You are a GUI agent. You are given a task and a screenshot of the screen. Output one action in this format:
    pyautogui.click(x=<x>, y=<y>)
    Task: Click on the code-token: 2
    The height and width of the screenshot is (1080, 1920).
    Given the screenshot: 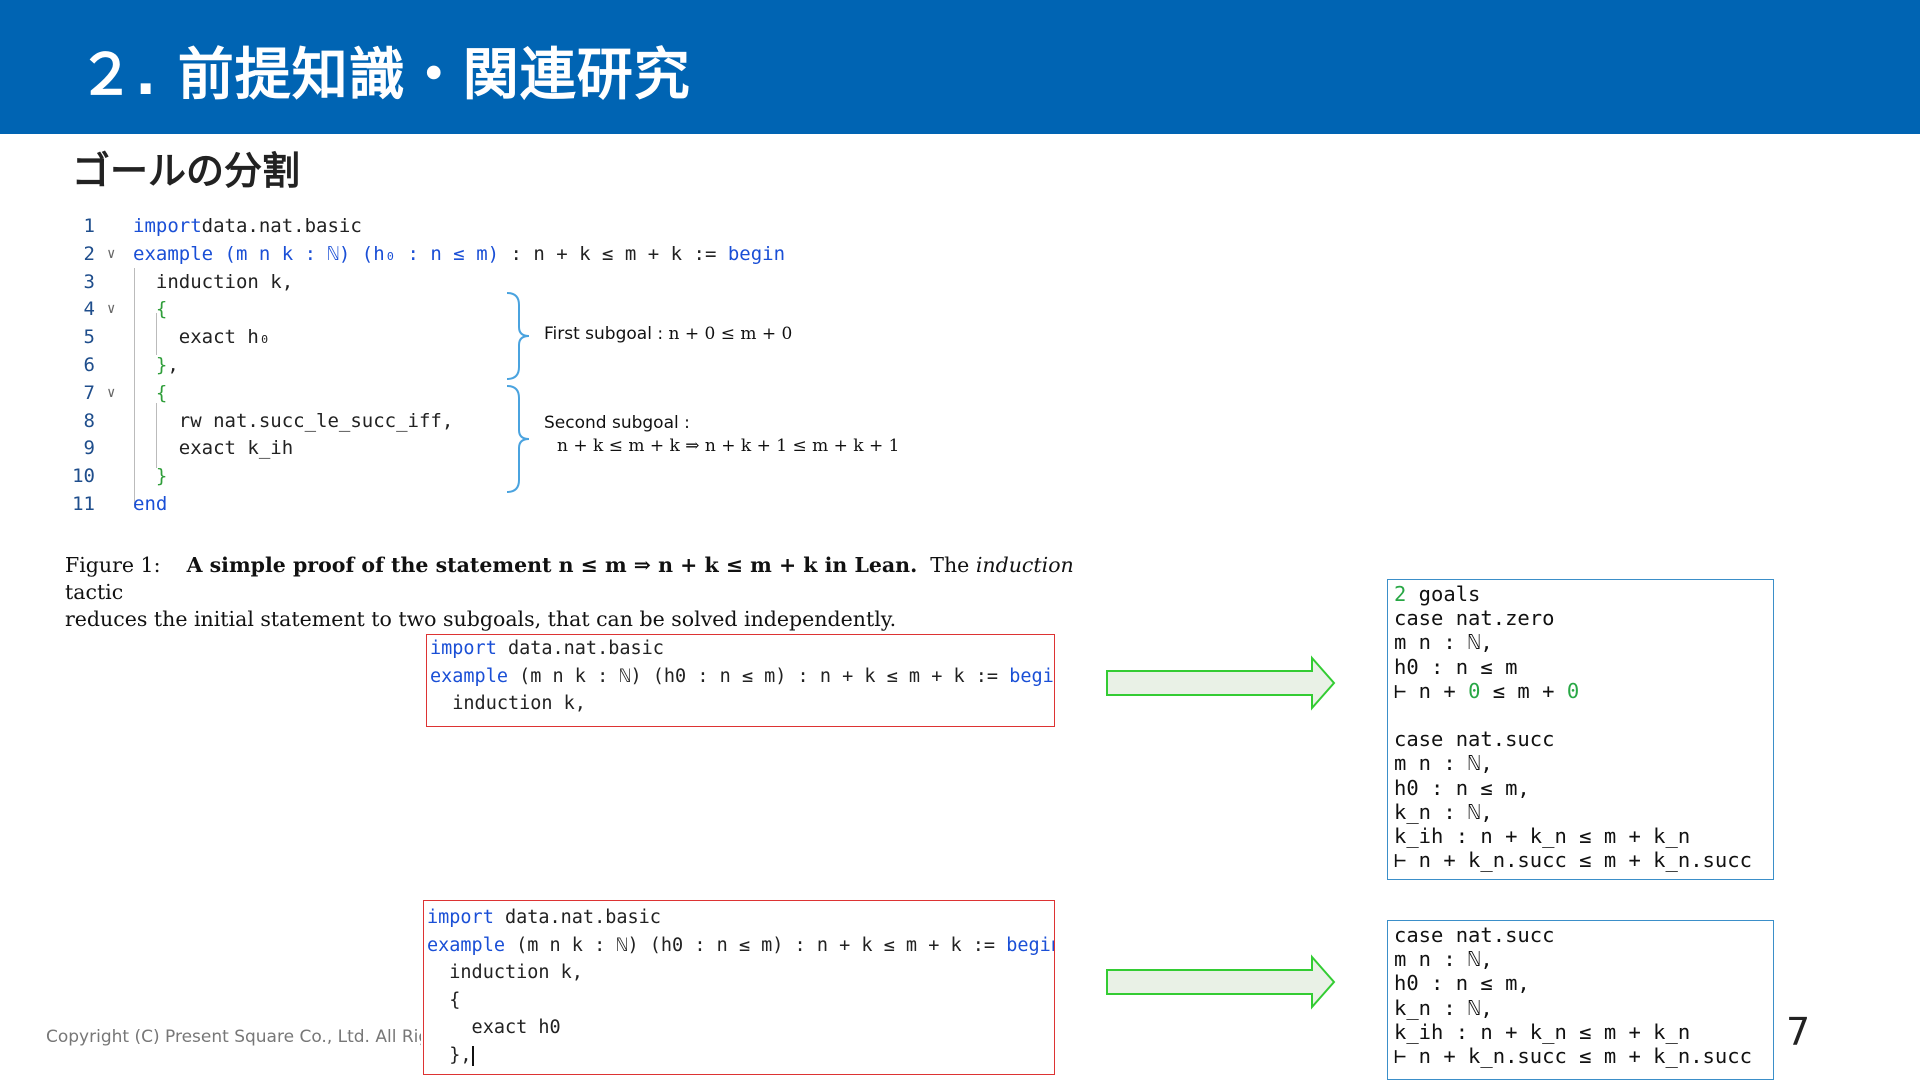 What is the action you would take?
    pyautogui.click(x=1400, y=594)
    